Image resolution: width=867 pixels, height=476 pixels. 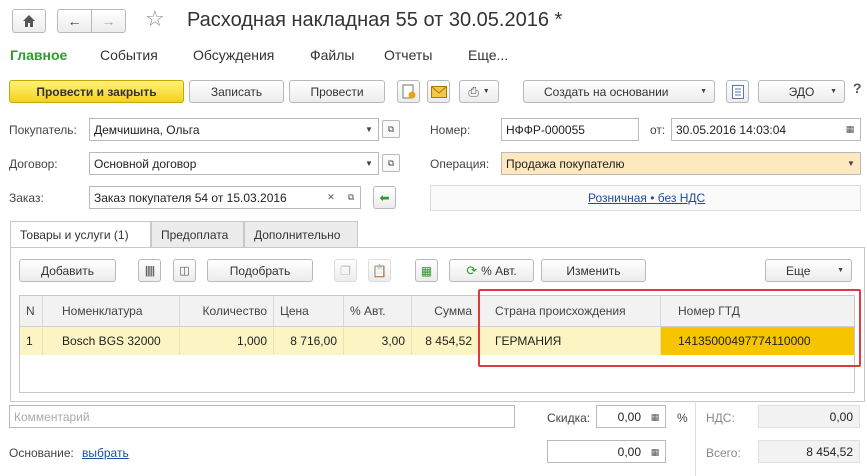 I want to click on date-field: 30.05.2016 14:03:04, so click(x=766, y=129).